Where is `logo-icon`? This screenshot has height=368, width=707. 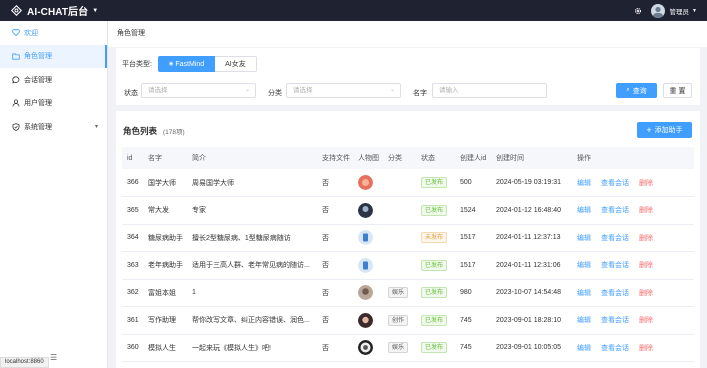
logo-icon is located at coordinates (16, 10).